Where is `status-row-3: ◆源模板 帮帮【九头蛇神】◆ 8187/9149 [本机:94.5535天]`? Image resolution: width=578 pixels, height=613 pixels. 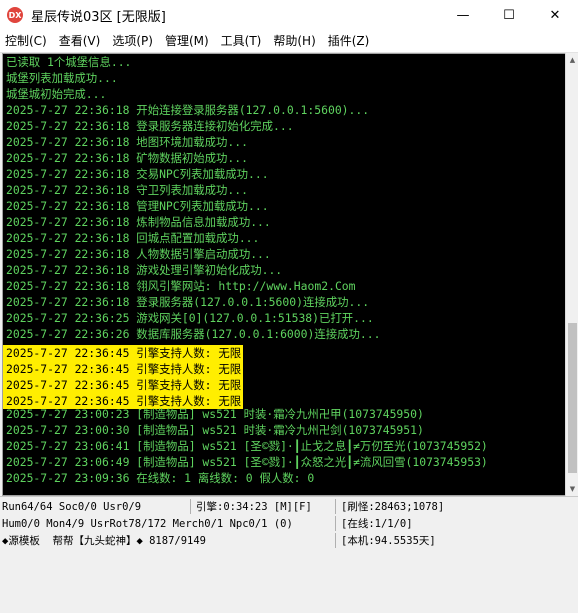
status-row-3: ◆源模板 帮帮【九头蛇神】◆ 8187/9149 [本机:94.5535天] is located at coordinates (289, 541).